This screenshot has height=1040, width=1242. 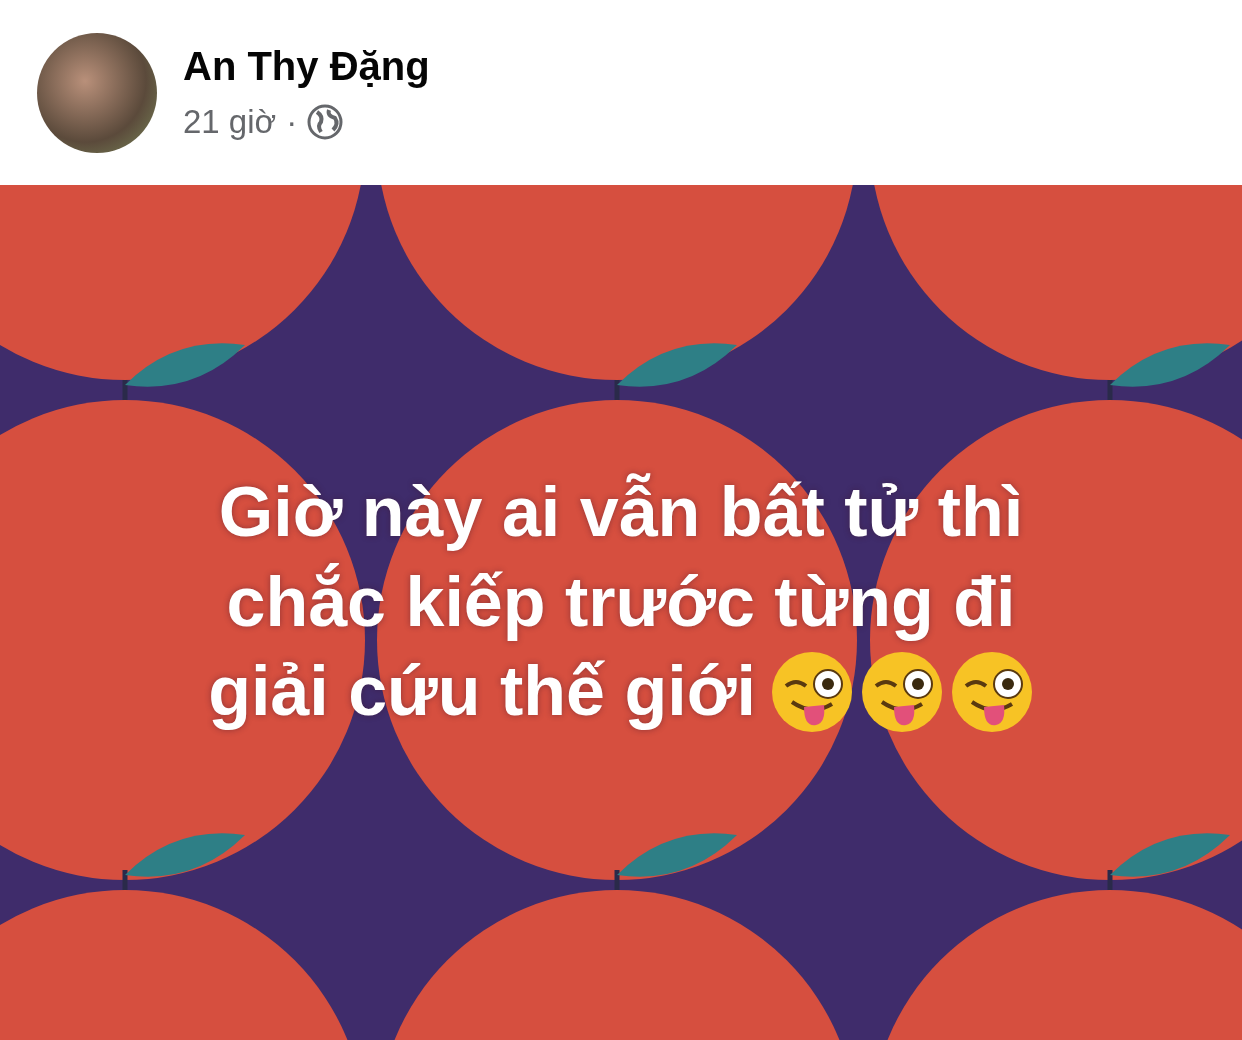 I want to click on globe-icon, so click(x=325, y=122).